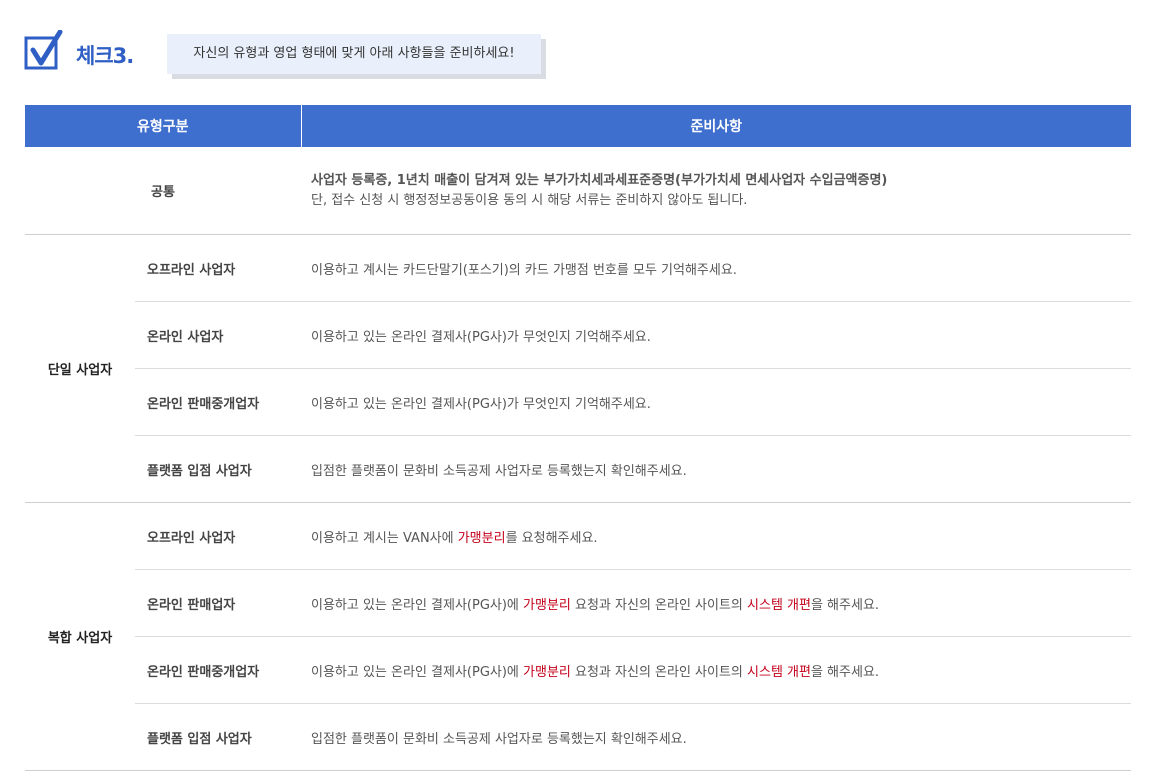 This screenshot has width=1155, height=778. I want to click on column-header-type: 유형구분, so click(163, 126).